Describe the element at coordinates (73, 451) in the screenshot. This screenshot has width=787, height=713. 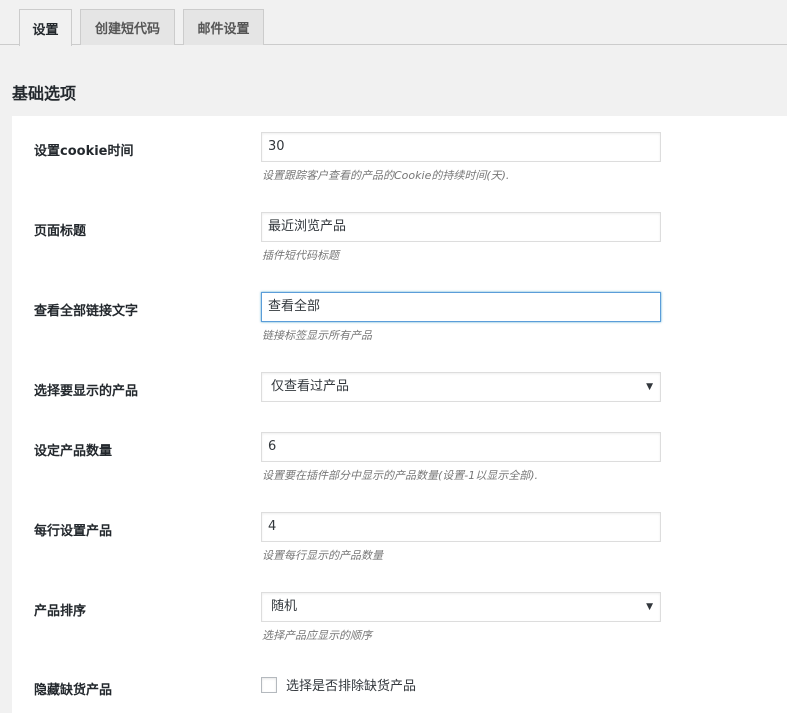
I see `product-count-label: 设定产品数量` at that location.